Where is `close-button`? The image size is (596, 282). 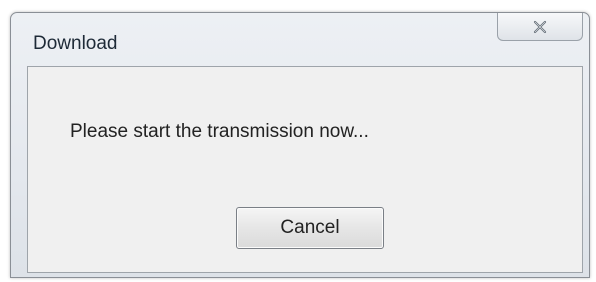 close-button is located at coordinates (540, 27).